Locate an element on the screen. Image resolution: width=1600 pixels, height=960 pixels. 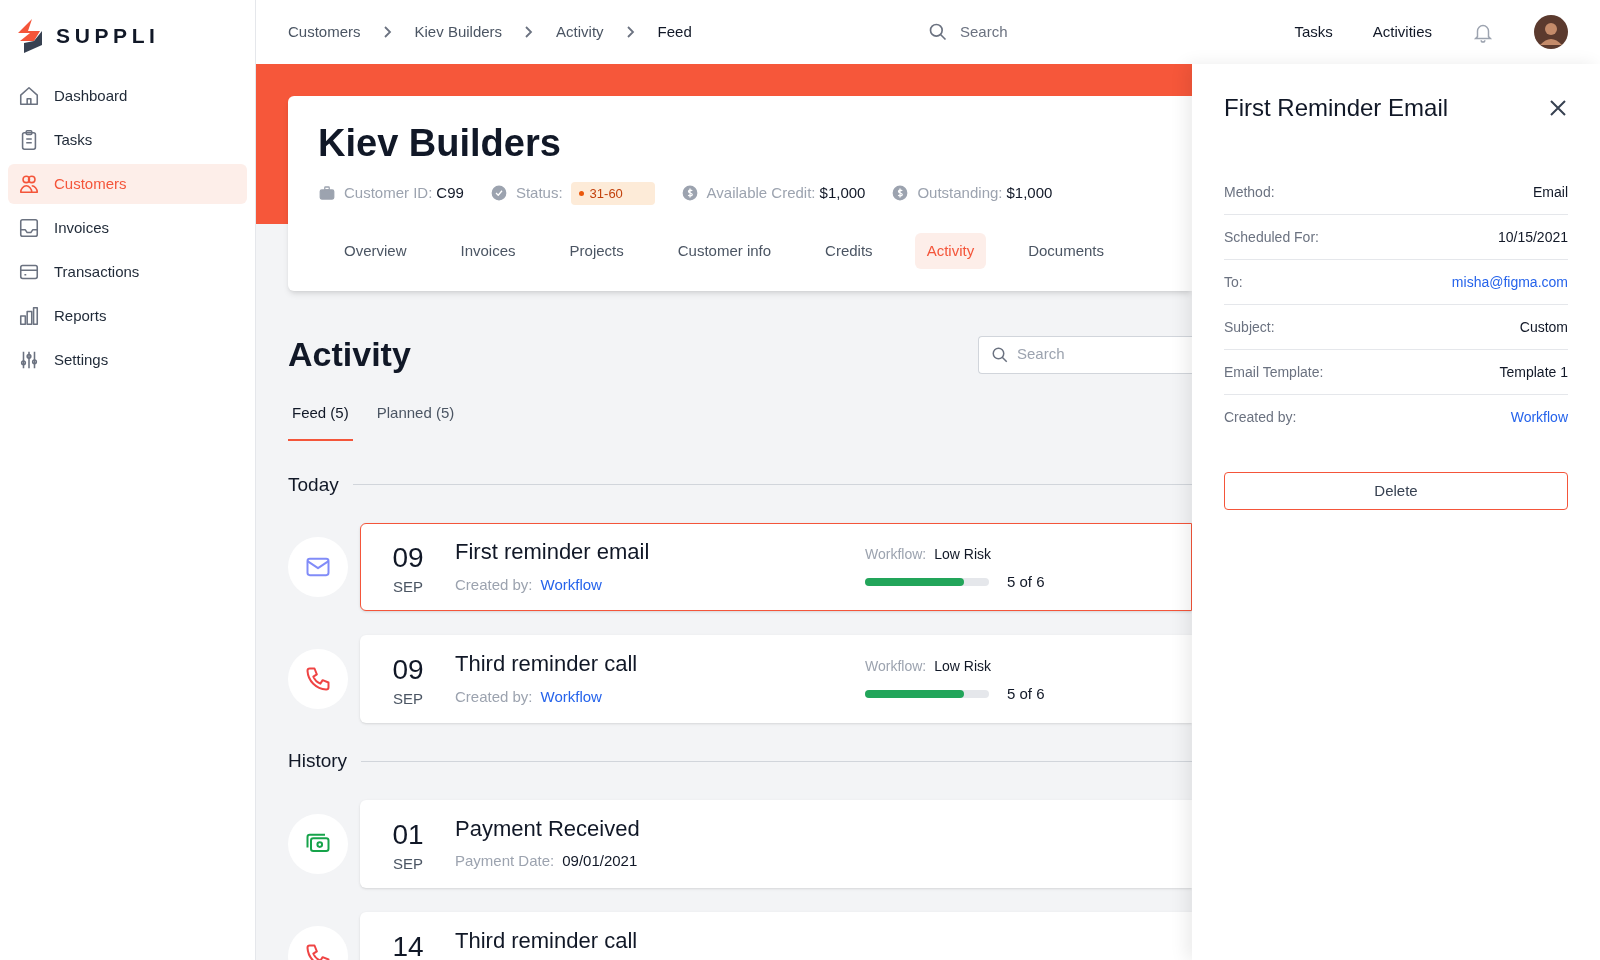
logo-icon is located at coordinates (30, 36).